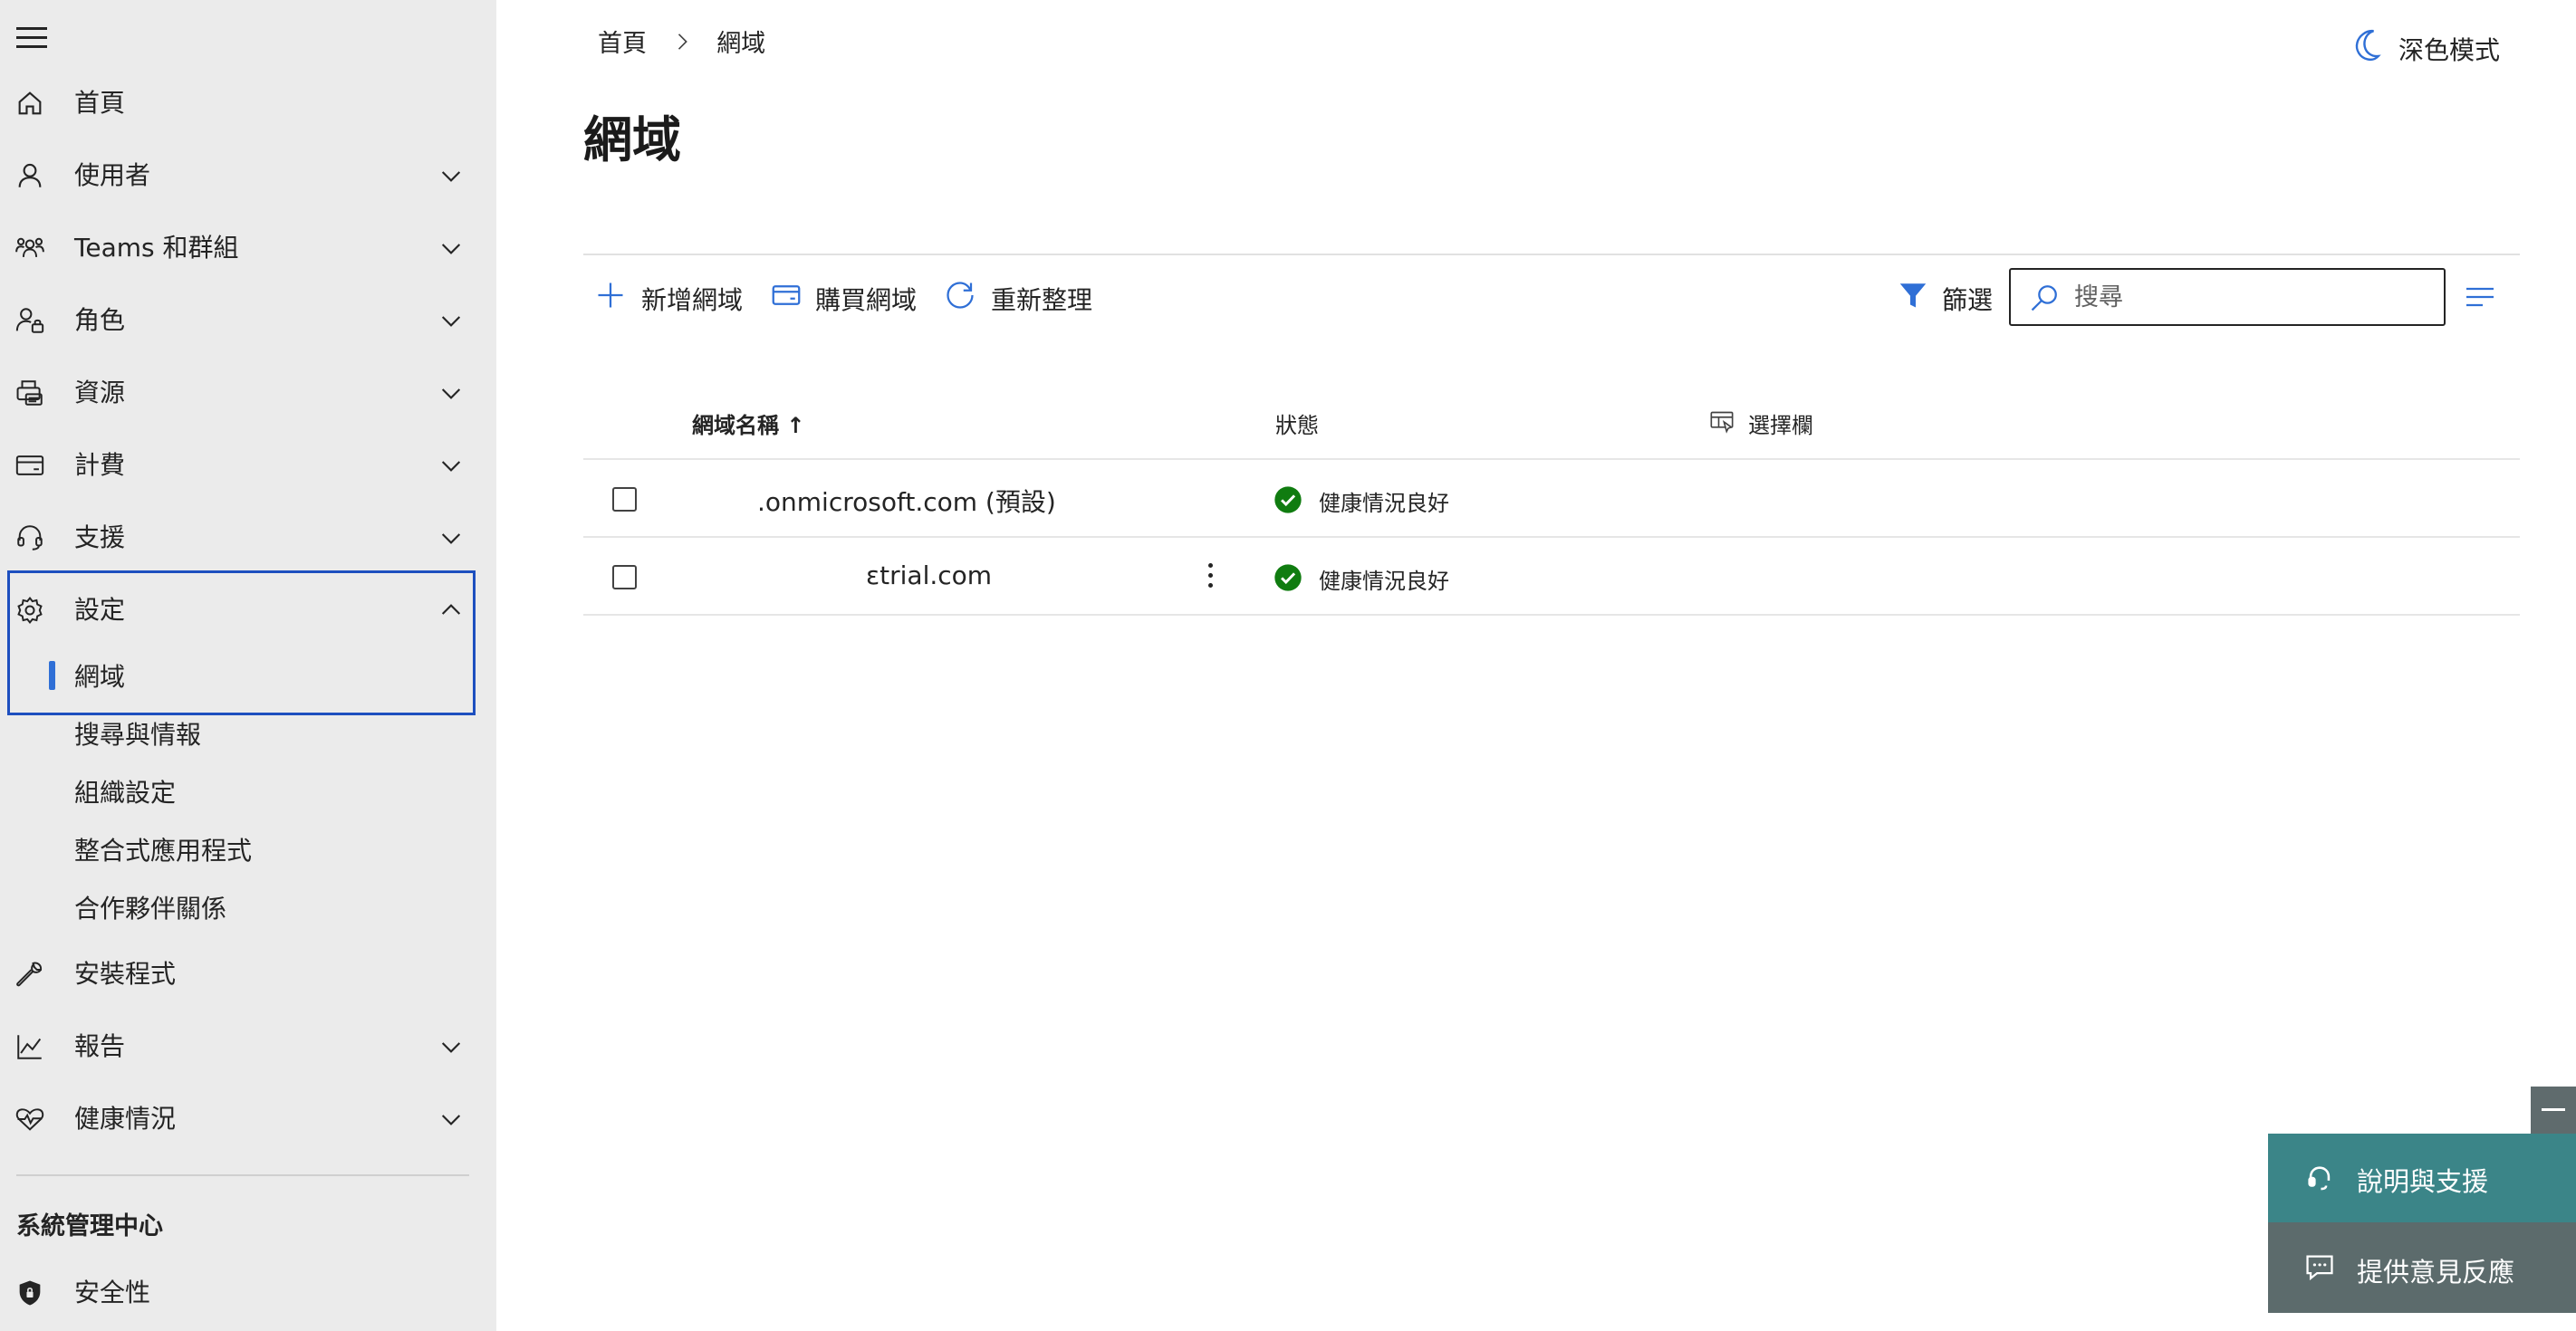 Image resolution: width=2576 pixels, height=1331 pixels. What do you see at coordinates (748, 423) in the screenshot?
I see `column-header-domain-name: 網域名稱 ↑` at bounding box center [748, 423].